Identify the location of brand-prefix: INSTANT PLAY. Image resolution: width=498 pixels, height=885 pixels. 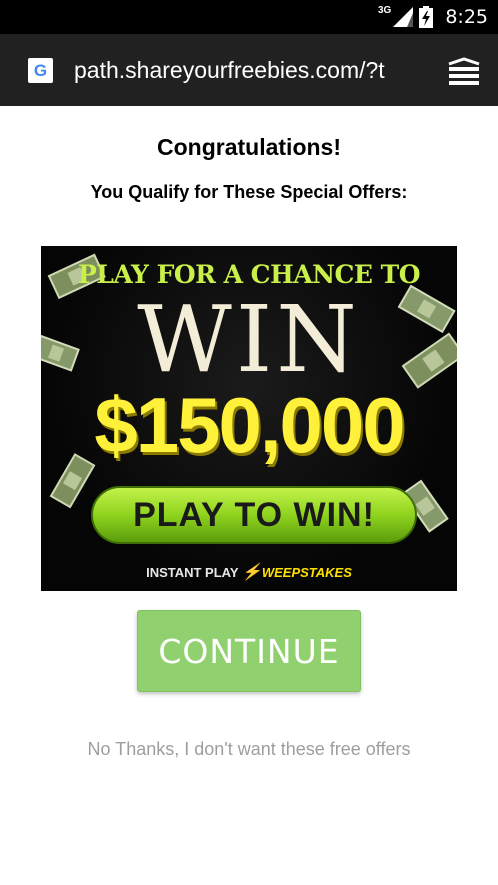
(192, 572).